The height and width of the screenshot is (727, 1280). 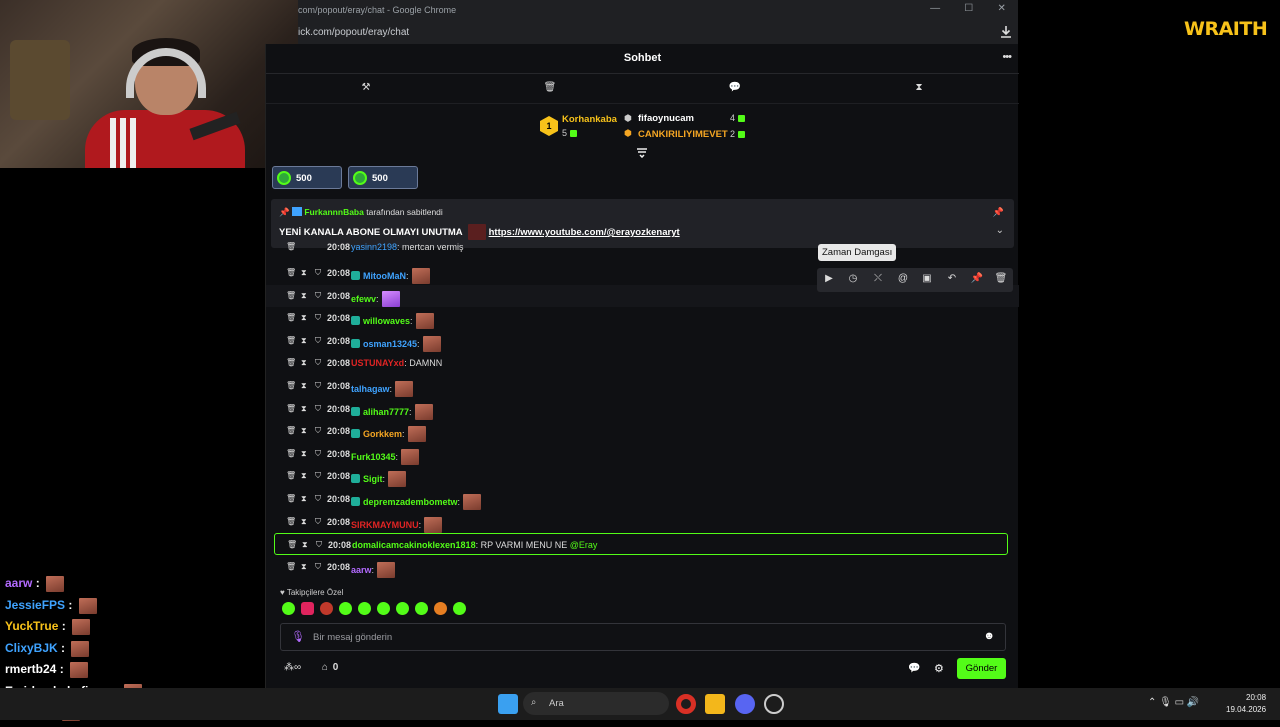 What do you see at coordinates (386, 321) in the screenshot?
I see `message-username: willowaves` at bounding box center [386, 321].